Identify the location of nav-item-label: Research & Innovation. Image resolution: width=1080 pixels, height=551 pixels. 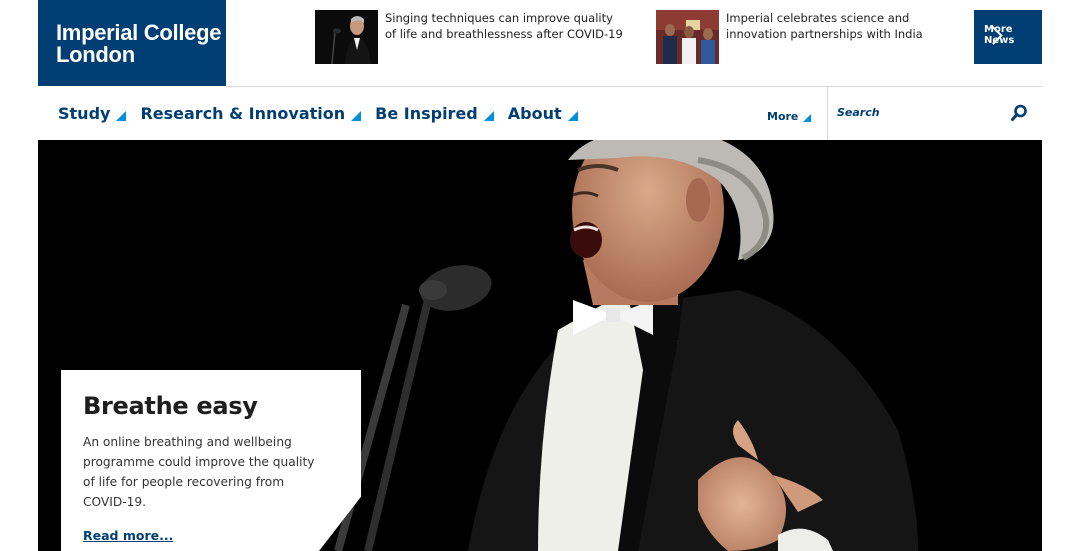
(243, 113).